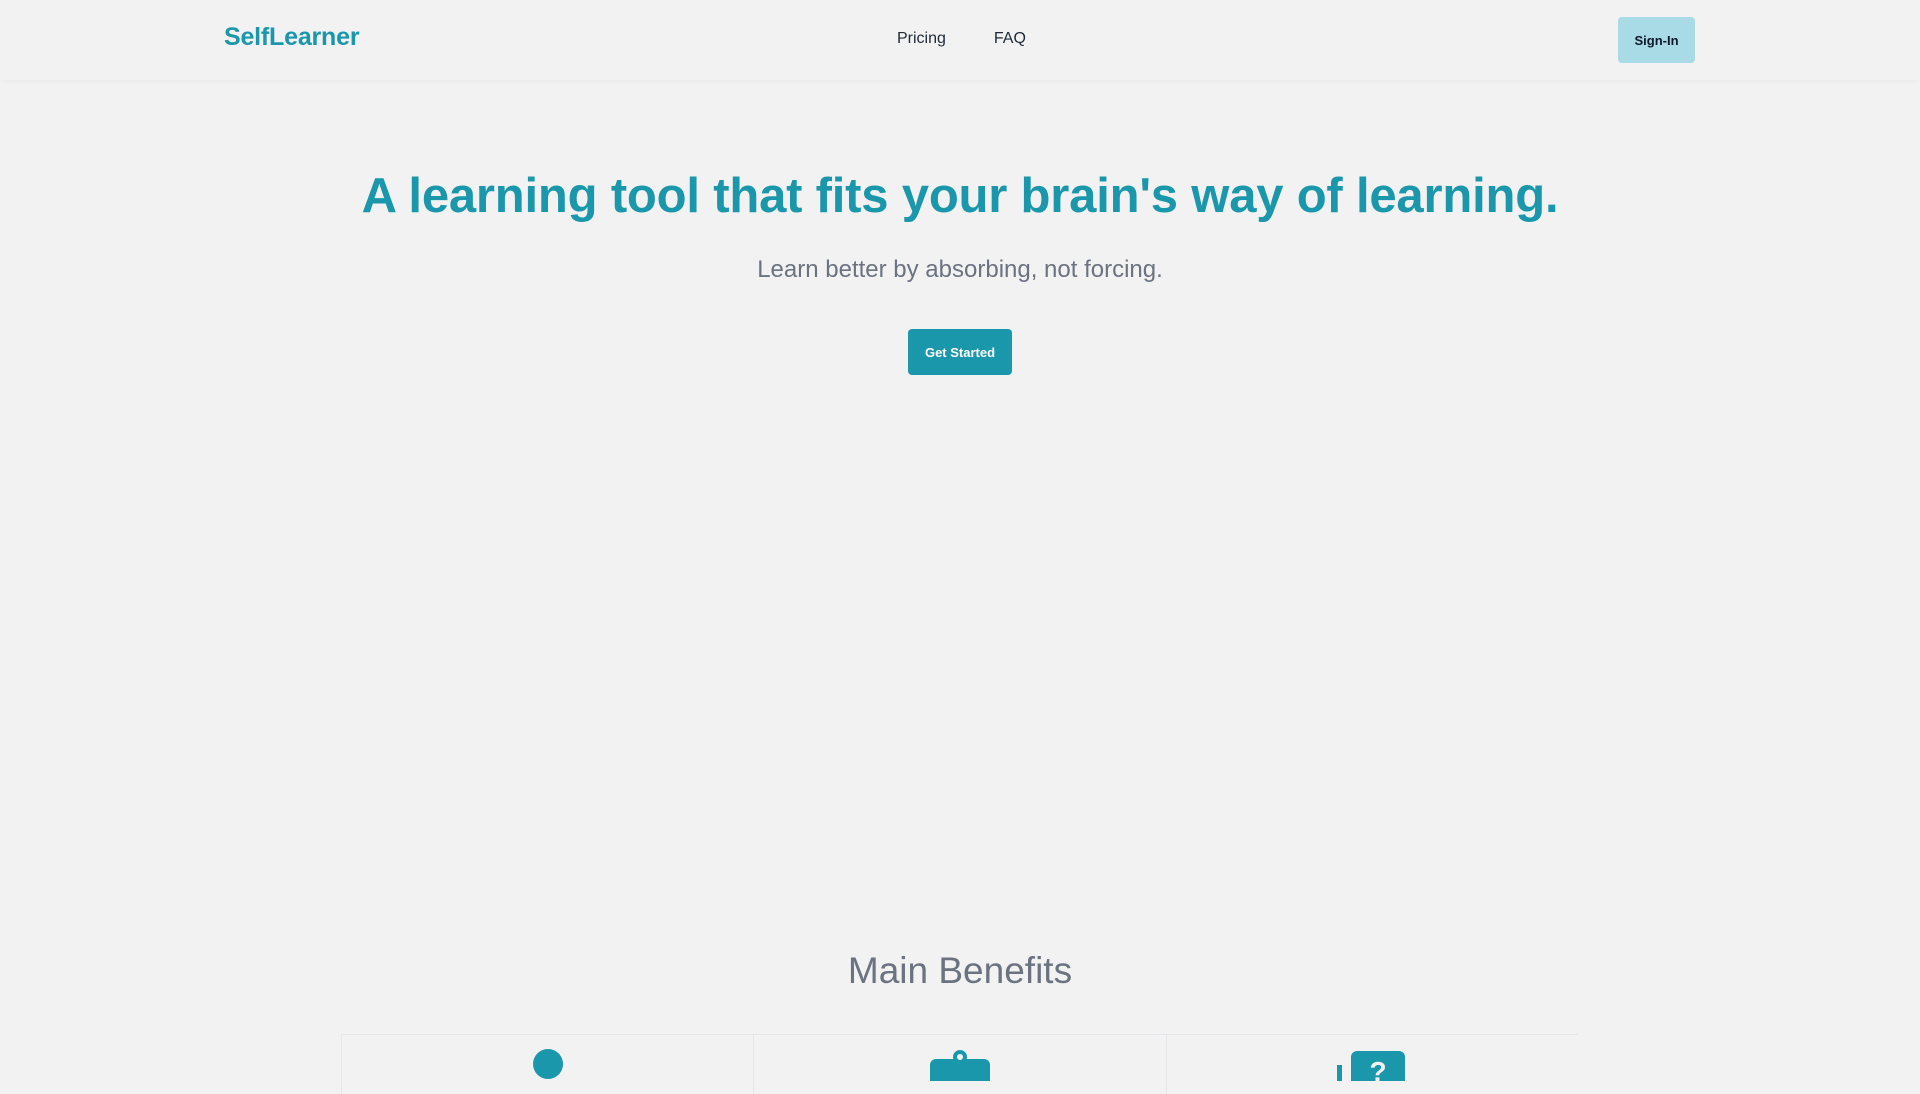 The height and width of the screenshot is (1094, 1920). What do you see at coordinates (921, 39) in the screenshot?
I see `nav-link-pricing: Pricing` at bounding box center [921, 39].